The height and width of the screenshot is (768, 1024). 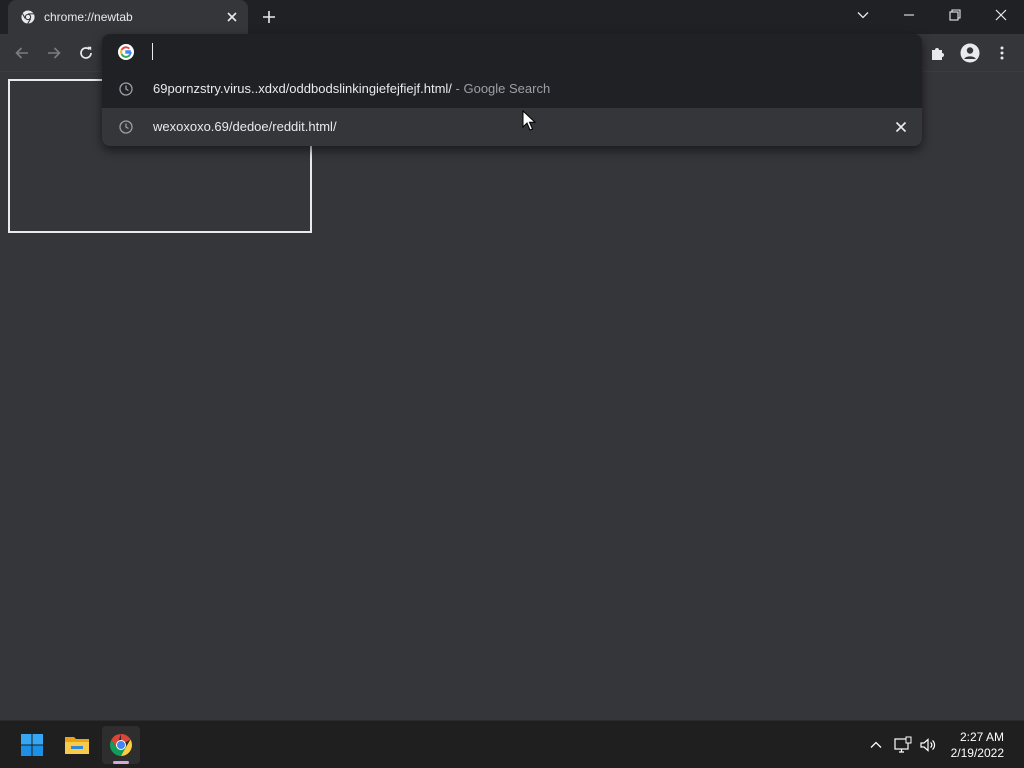 I want to click on profile-icon, so click(x=970, y=53).